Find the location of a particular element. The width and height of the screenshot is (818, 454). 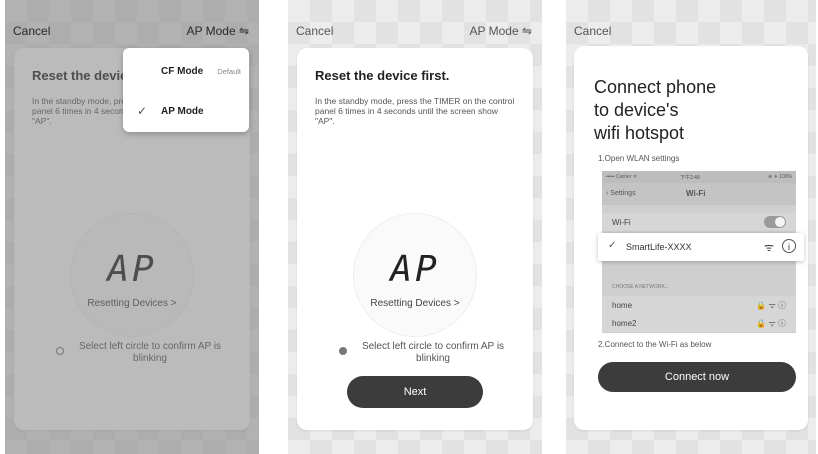

network-row: home2 🔒 ᯤ ⓘ is located at coordinates (699, 323).